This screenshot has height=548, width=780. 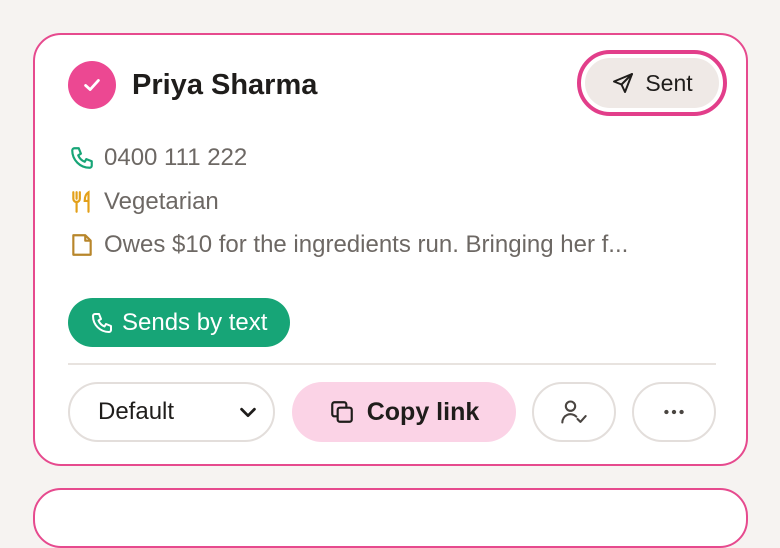 What do you see at coordinates (390, 518) in the screenshot?
I see `next-guest-card` at bounding box center [390, 518].